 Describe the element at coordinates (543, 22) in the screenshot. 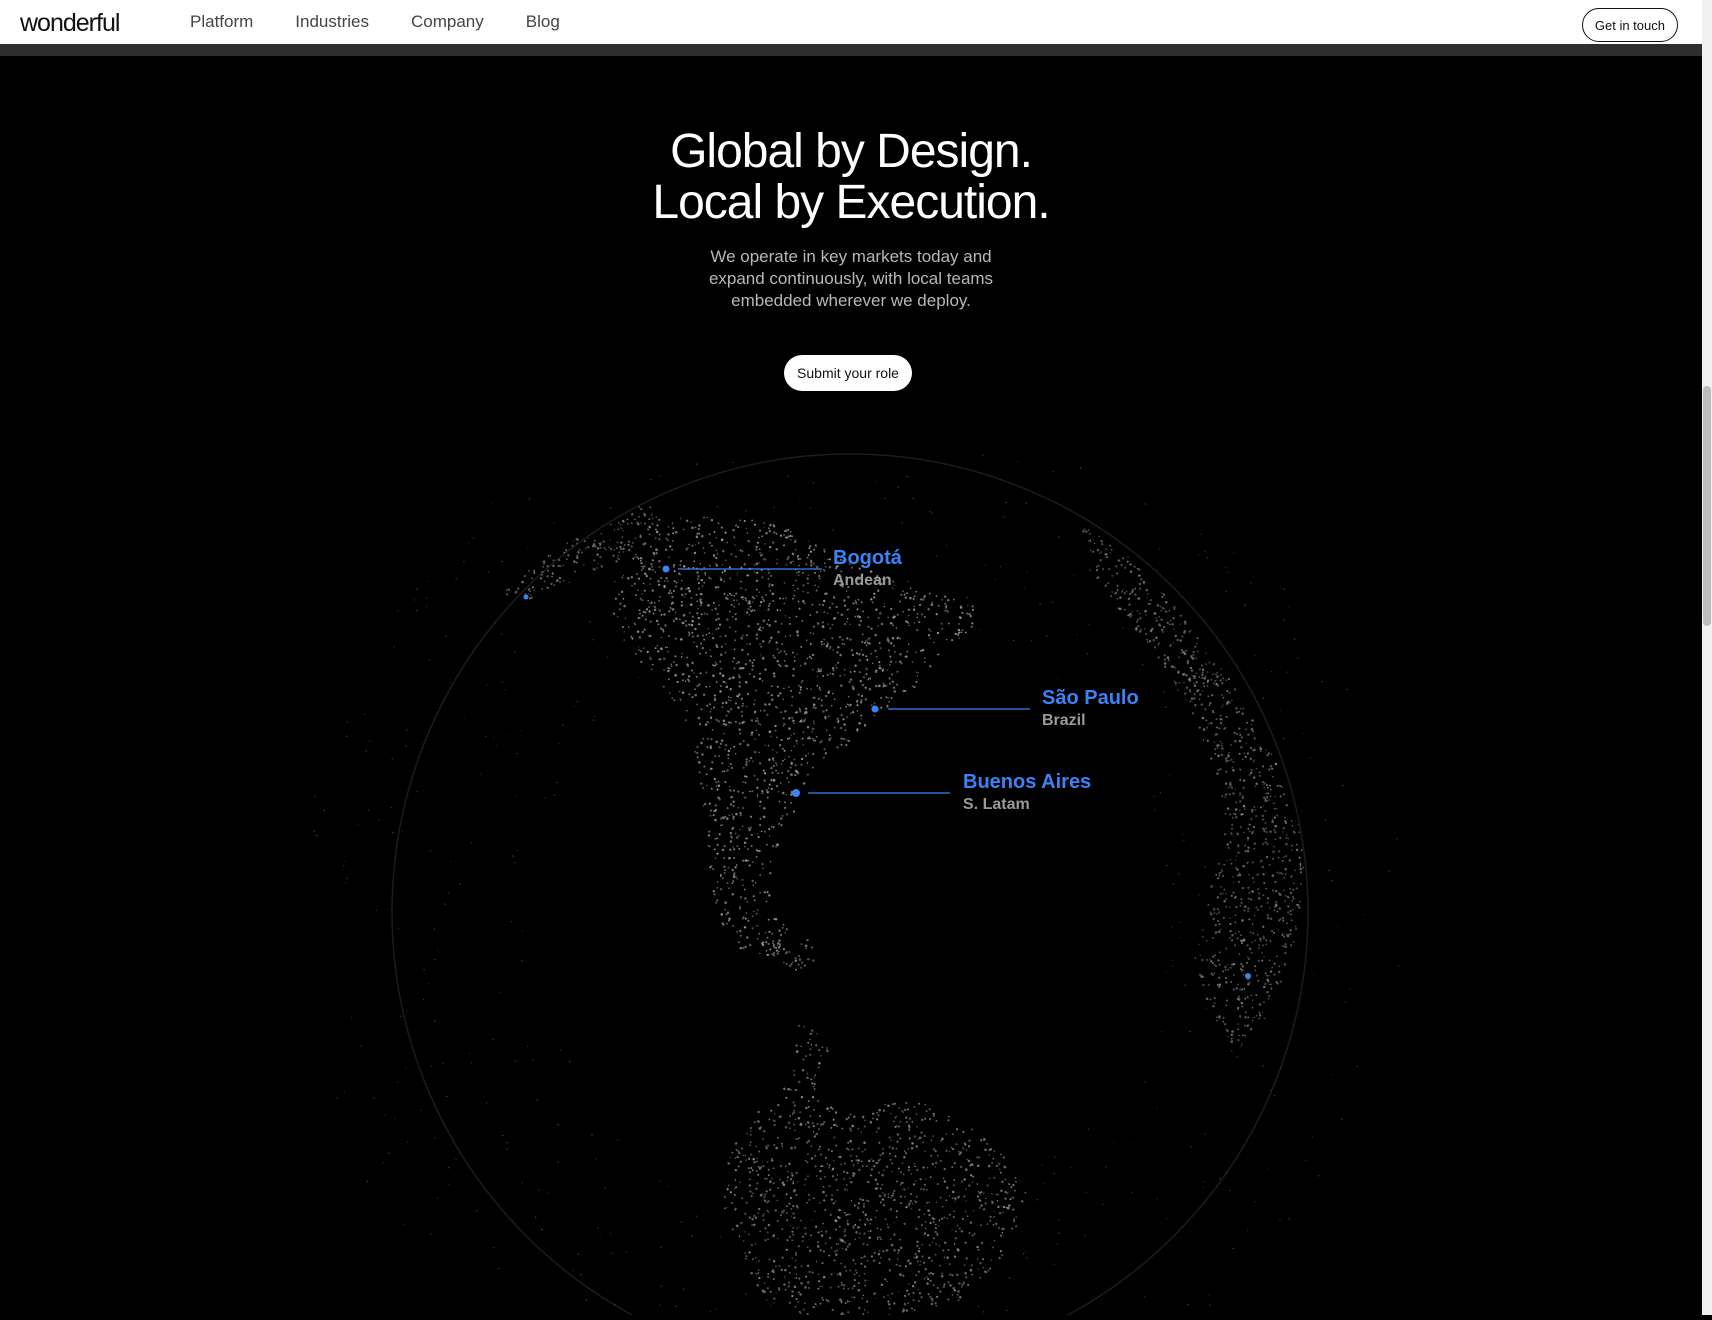

I see `nav-blog: Blog` at that location.